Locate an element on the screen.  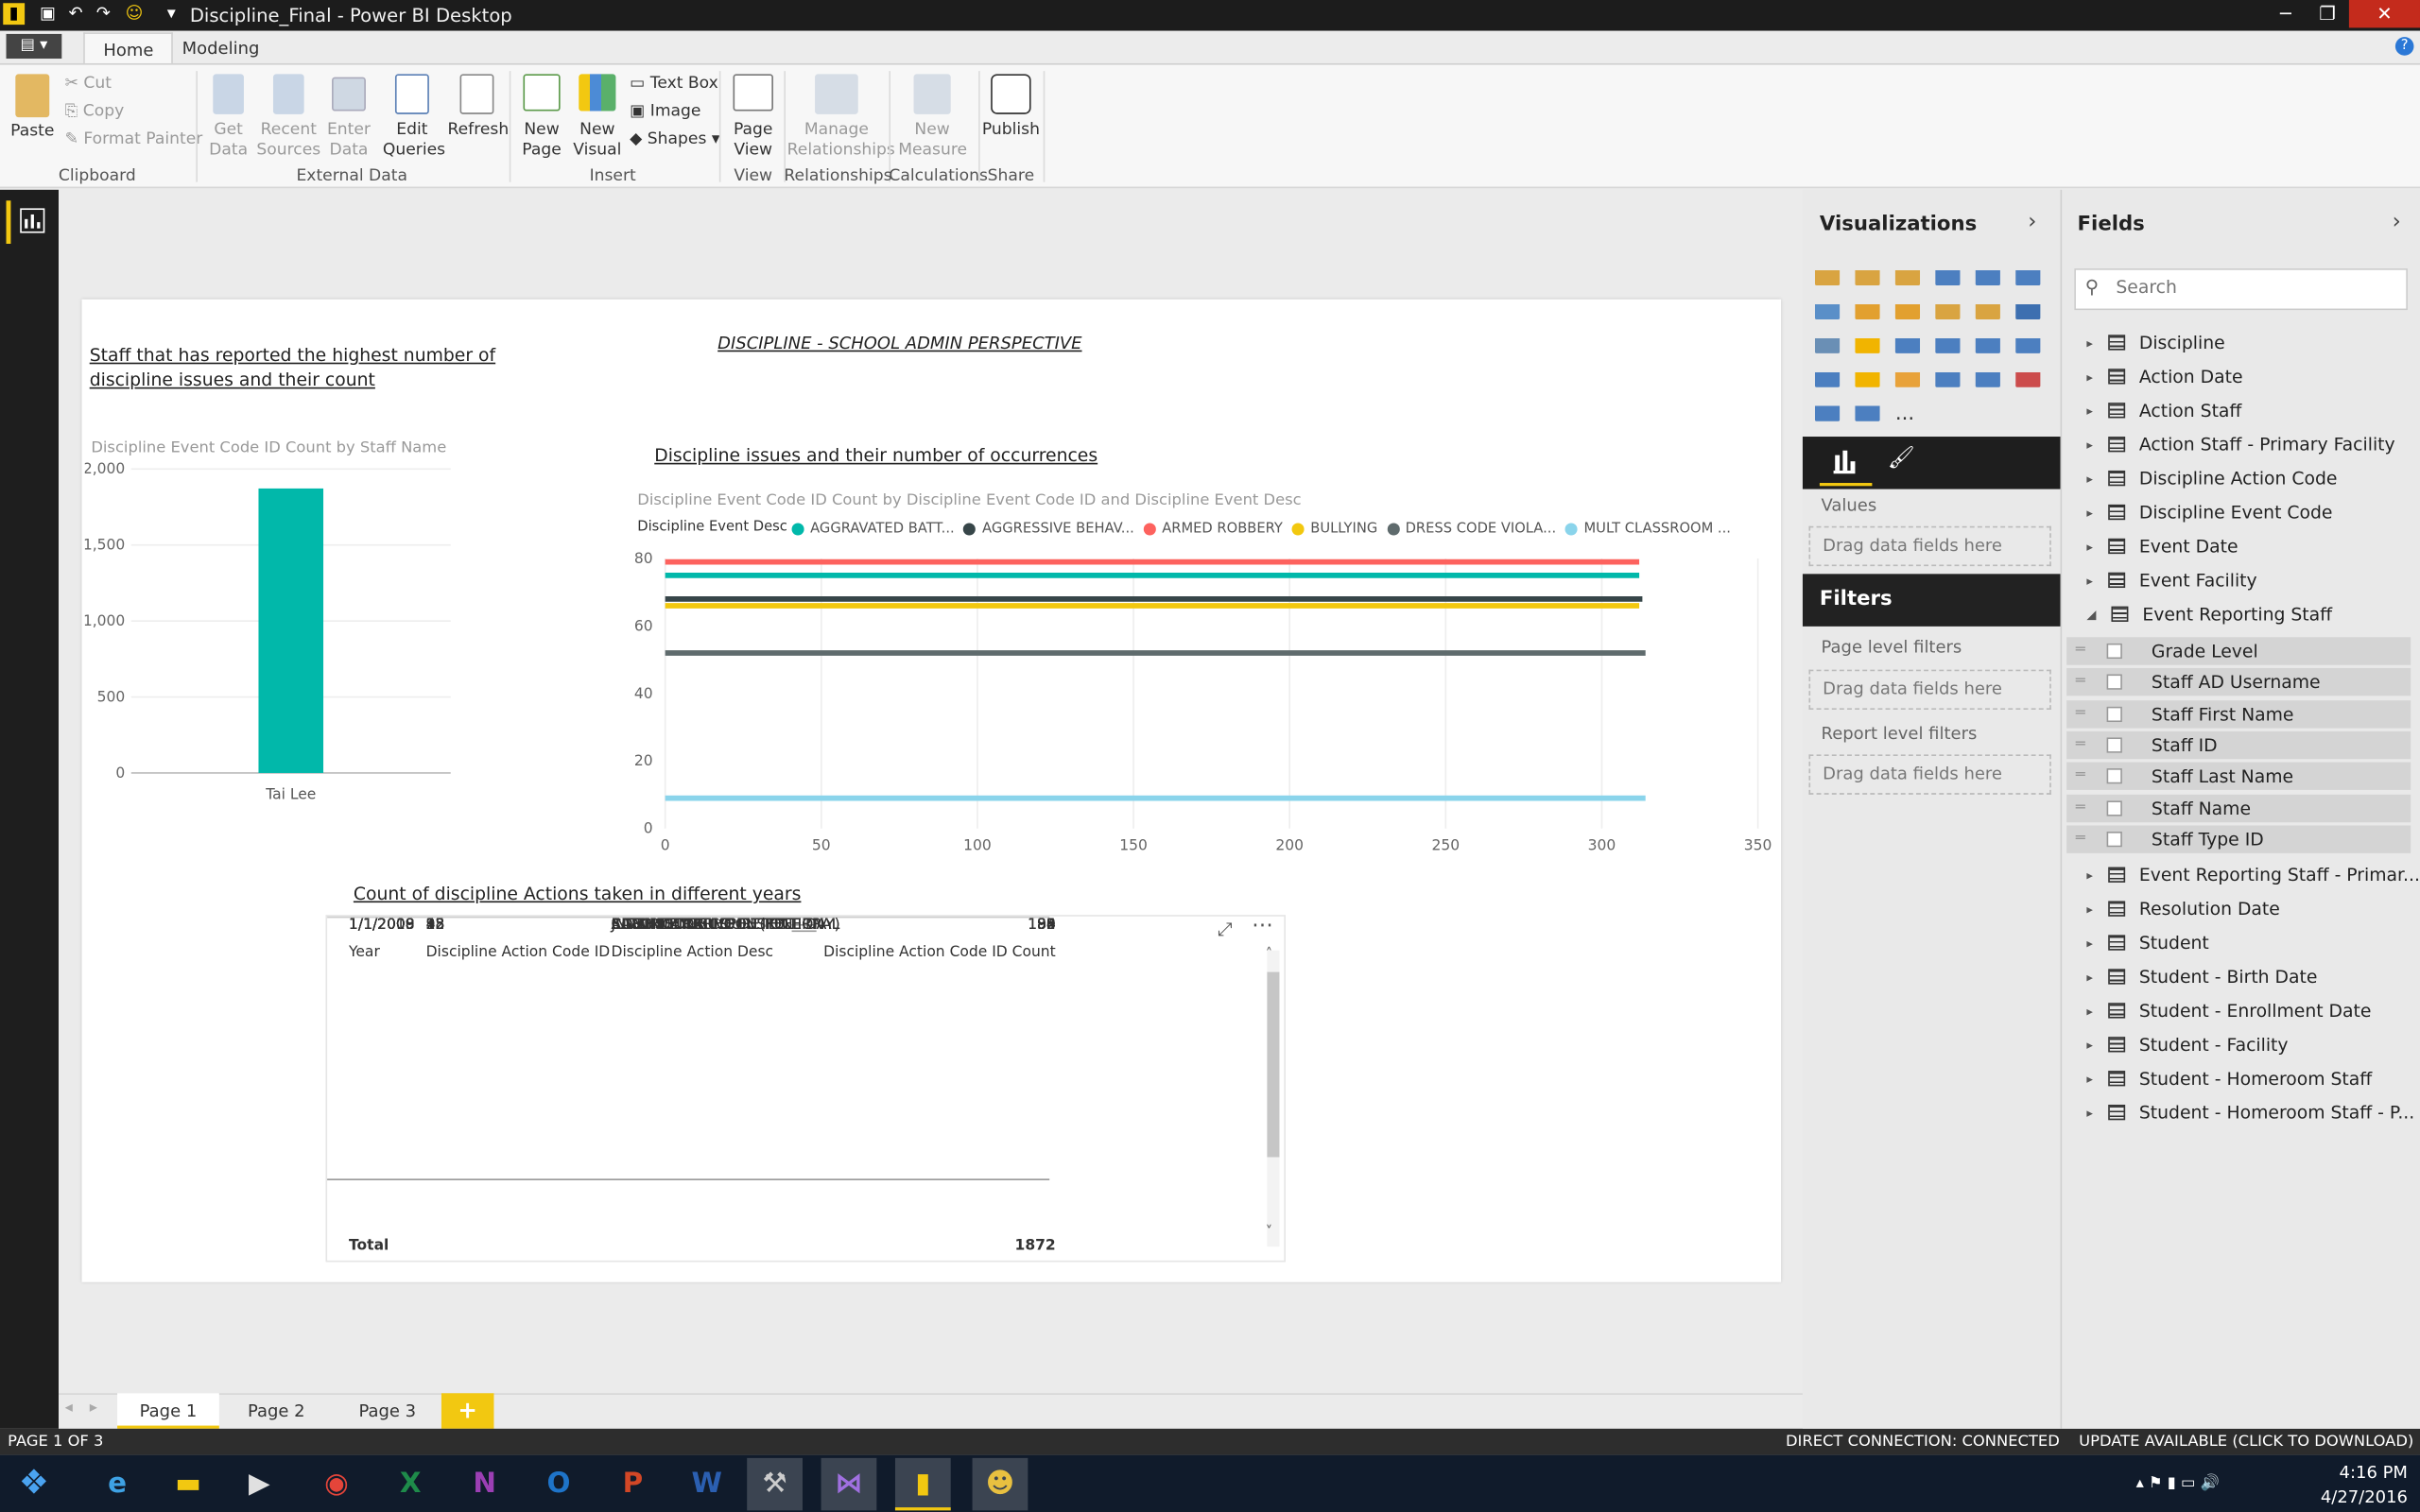
media-player-icon: ▶ is located at coordinates (259, 1484).